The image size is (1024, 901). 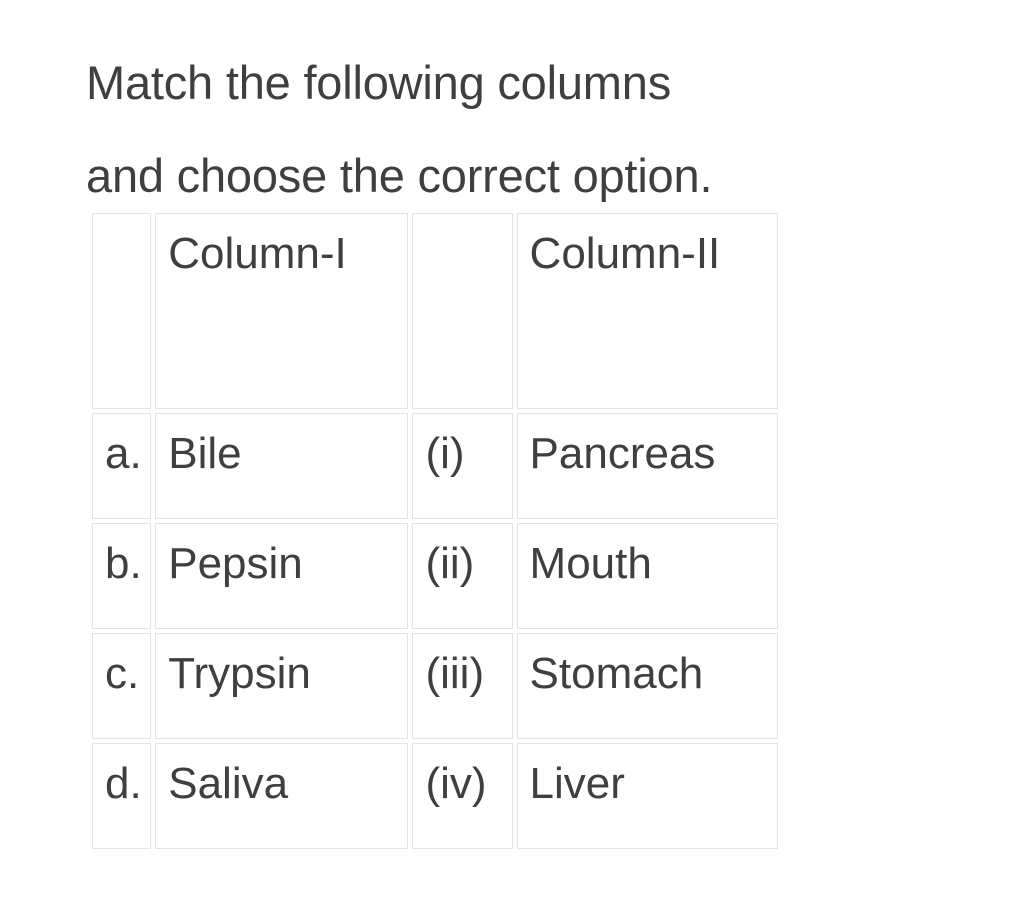 I want to click on row-column-two-b: Mouth, so click(x=647, y=576).